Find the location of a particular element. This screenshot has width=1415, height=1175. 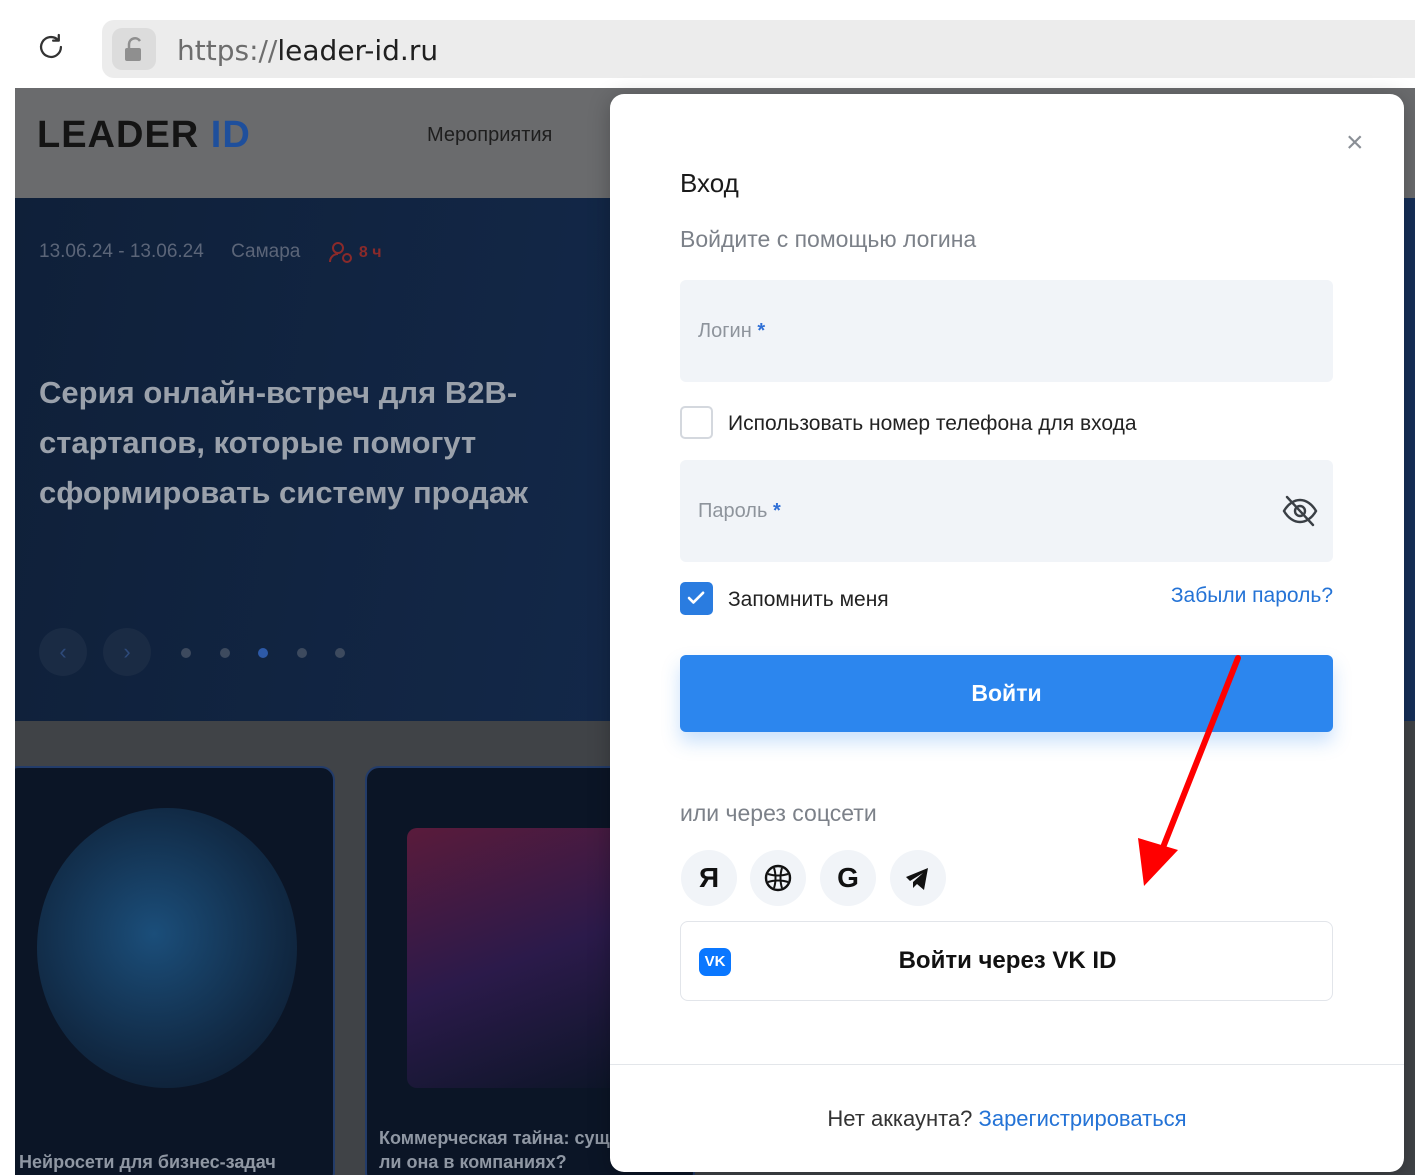

register-prompt: Нет аккаунта? Зарегистрироваться is located at coordinates (1007, 1119).